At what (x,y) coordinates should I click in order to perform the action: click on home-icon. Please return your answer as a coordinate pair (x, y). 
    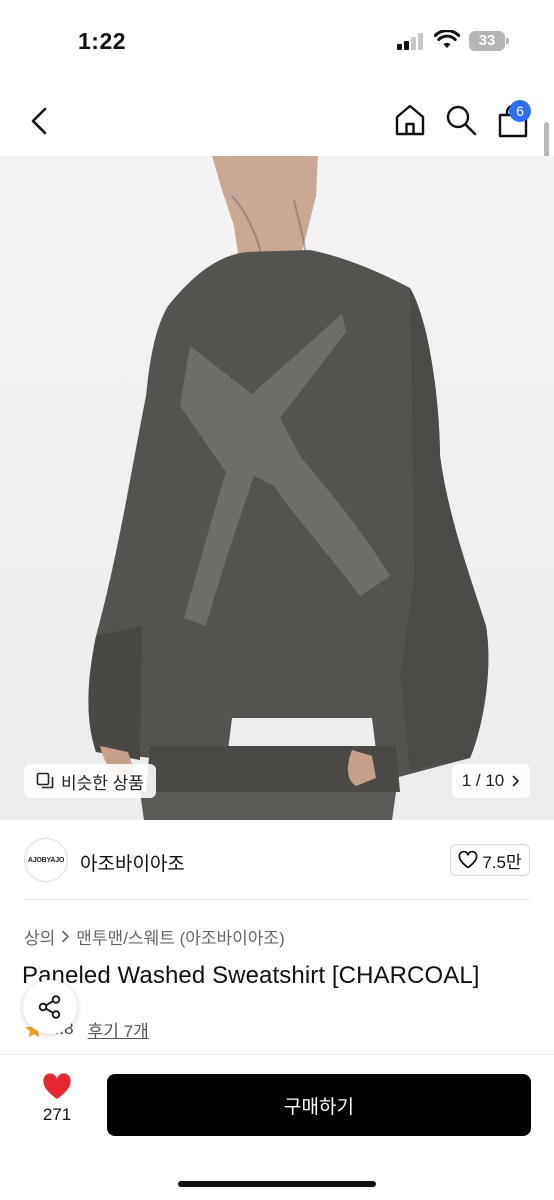
    Looking at the image, I should click on (410, 120).